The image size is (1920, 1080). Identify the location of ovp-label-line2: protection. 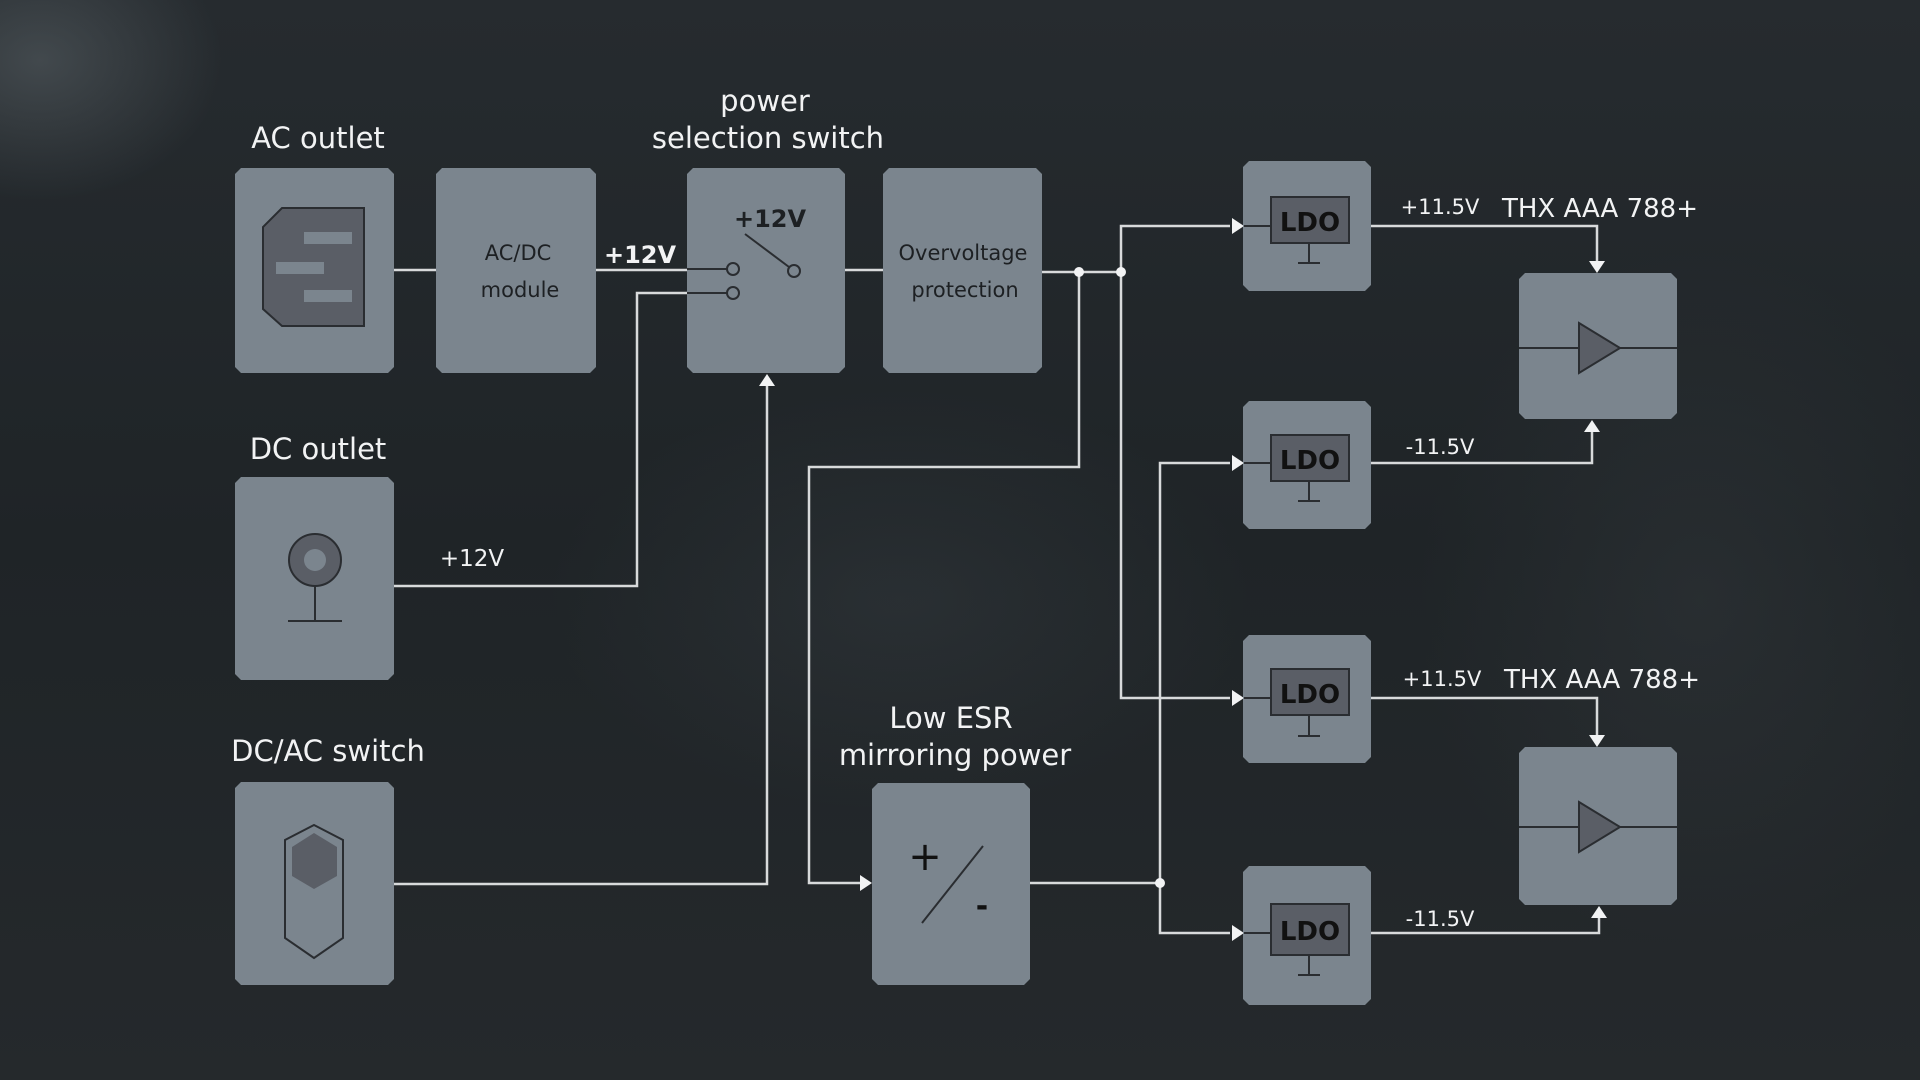
(964, 290).